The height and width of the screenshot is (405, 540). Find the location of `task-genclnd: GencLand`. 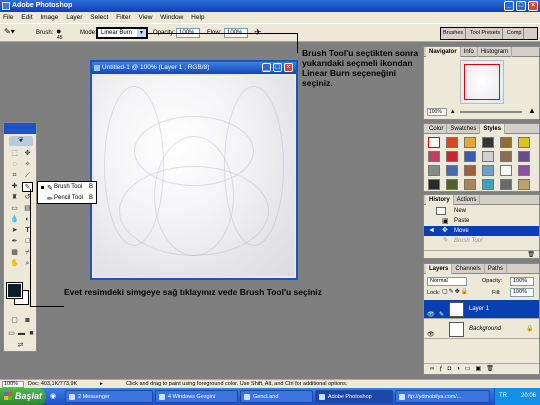

task-genclnd: GencLand is located at coordinates (276, 396).